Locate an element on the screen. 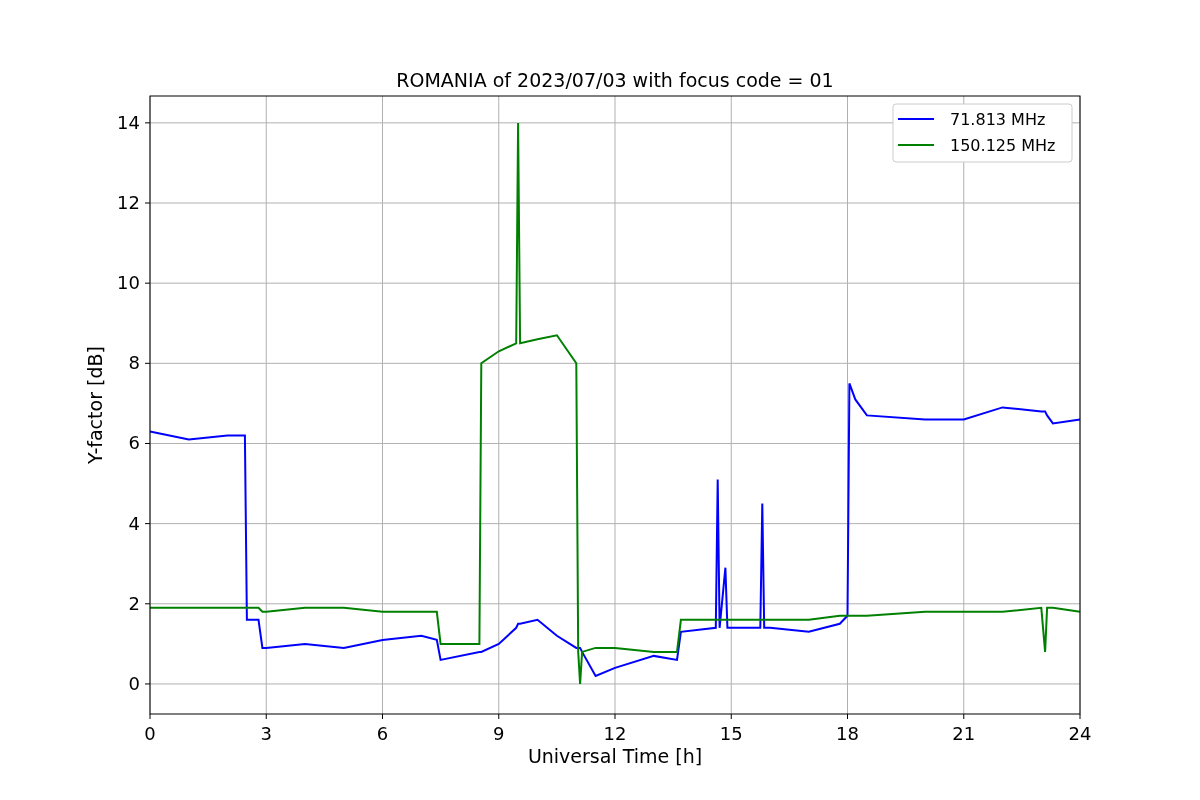  y-tick-label: 4 is located at coordinates (134, 523).